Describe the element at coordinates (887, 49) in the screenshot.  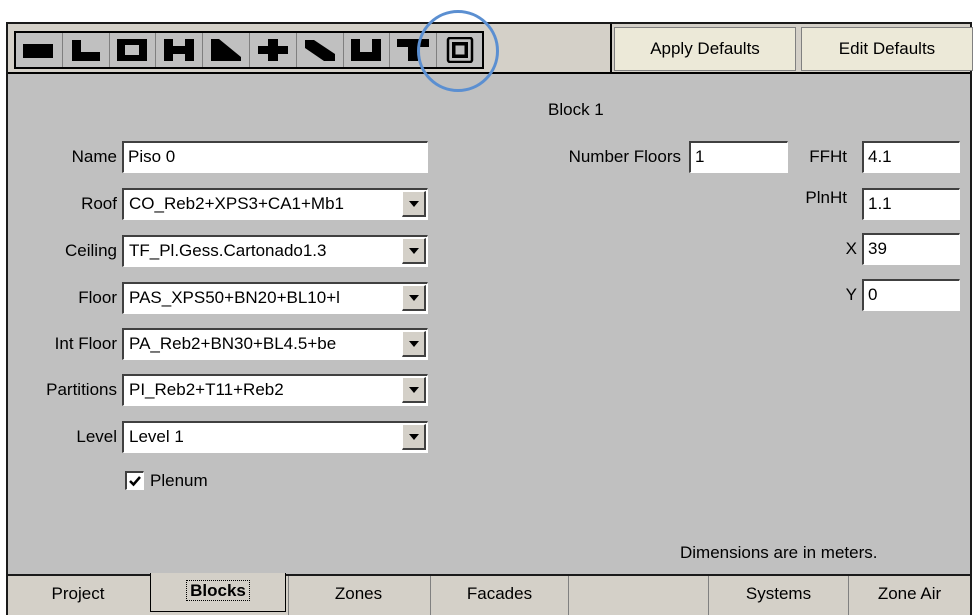
I see `edit-defaults-button: Edit Defaults` at that location.